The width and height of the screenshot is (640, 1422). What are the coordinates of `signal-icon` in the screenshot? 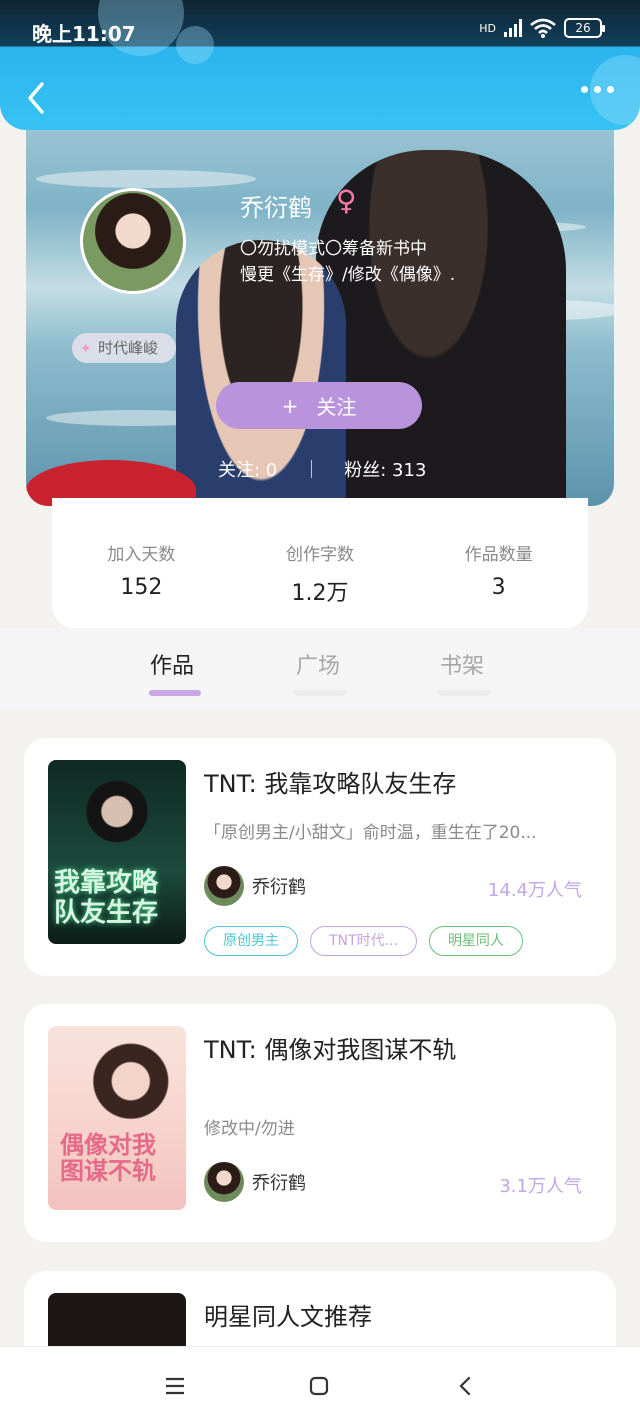 It's located at (513, 28).